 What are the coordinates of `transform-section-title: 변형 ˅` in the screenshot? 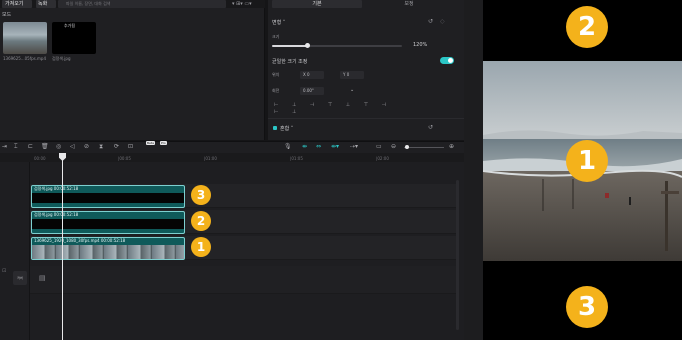 It's located at (278, 22).